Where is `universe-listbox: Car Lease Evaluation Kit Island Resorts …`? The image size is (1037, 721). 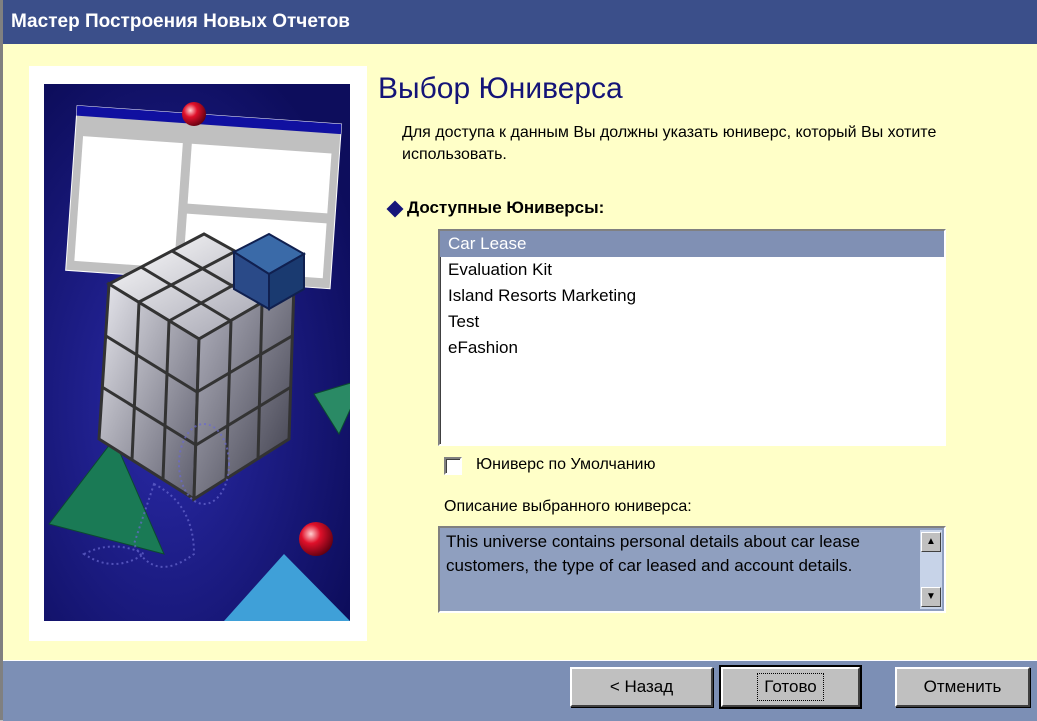 universe-listbox: Car Lease Evaluation Kit Island Resorts … is located at coordinates (692, 337).